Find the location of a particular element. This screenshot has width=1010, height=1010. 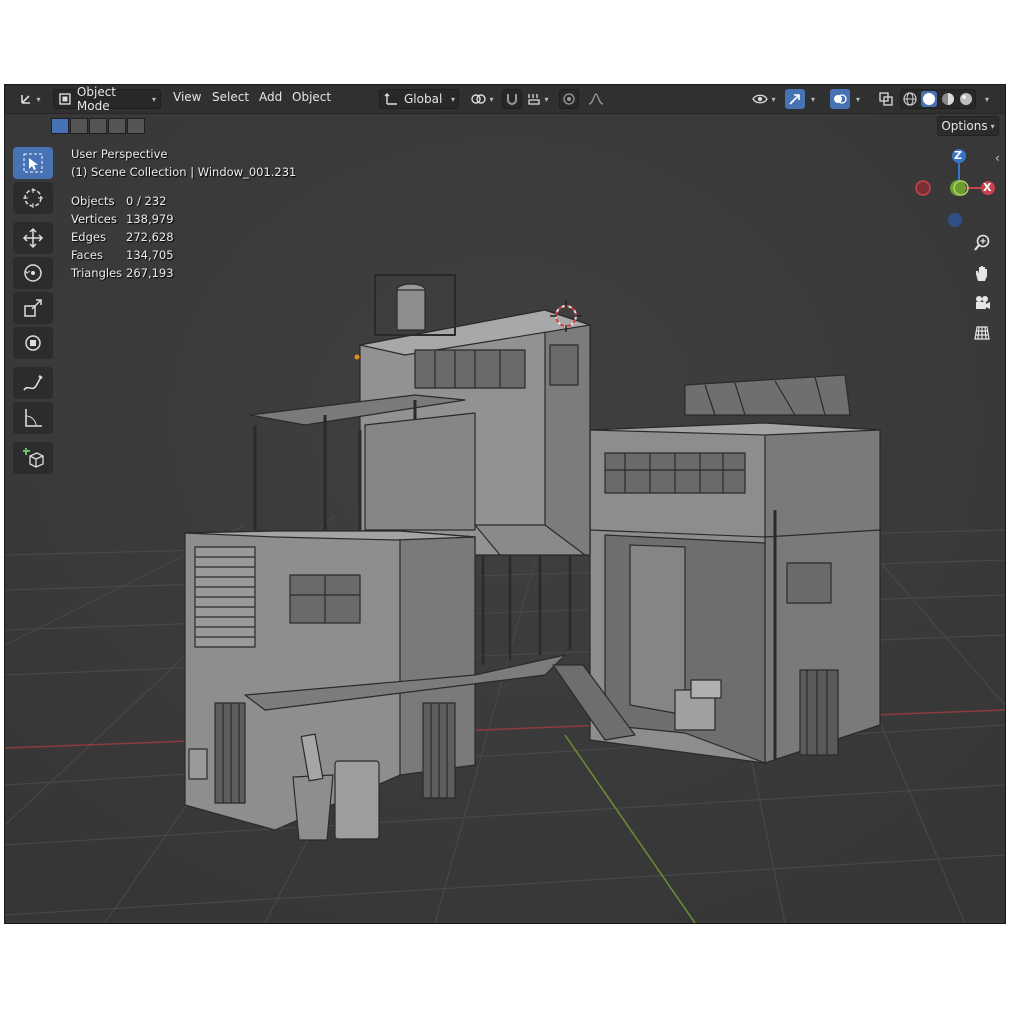

wireframe-shading-icon is located at coordinates (910, 99).